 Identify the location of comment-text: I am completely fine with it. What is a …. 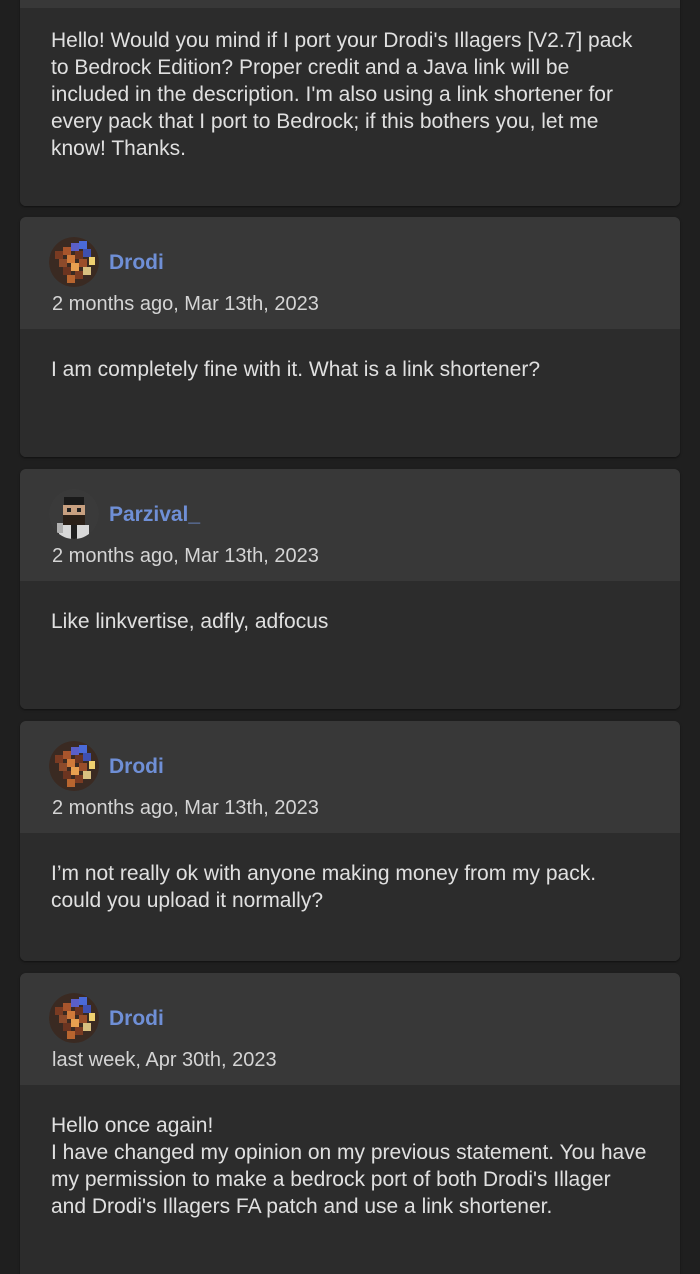
(350, 393).